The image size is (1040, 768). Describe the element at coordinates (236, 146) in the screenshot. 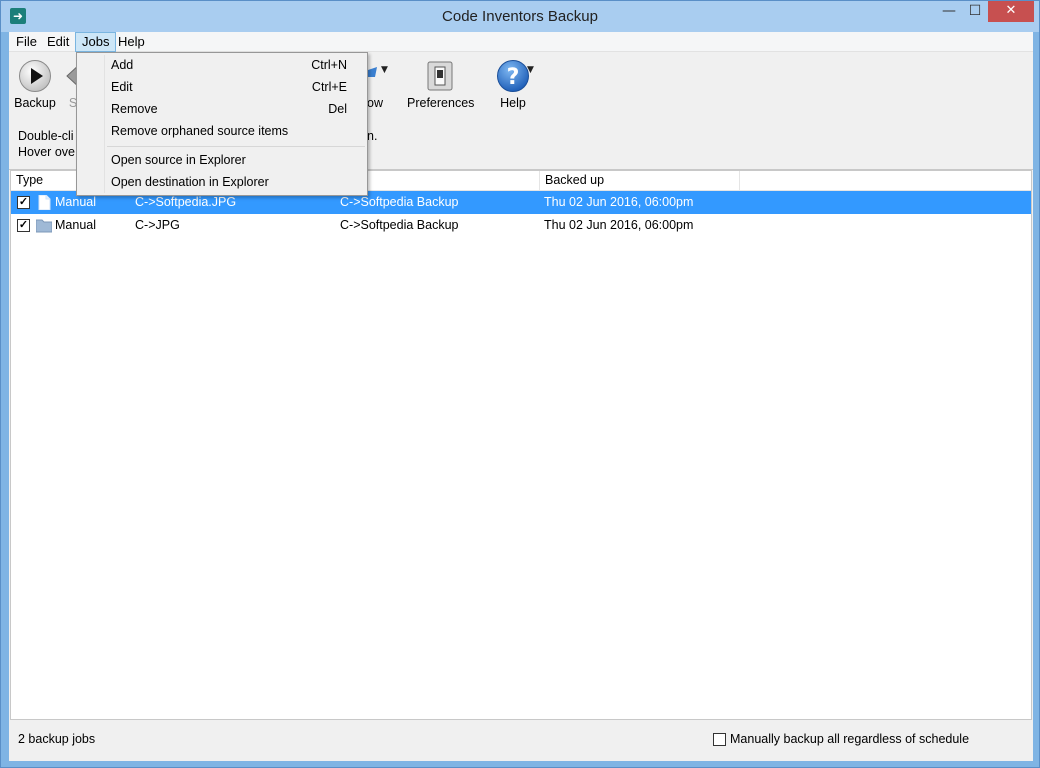

I see `menu-separator` at that location.